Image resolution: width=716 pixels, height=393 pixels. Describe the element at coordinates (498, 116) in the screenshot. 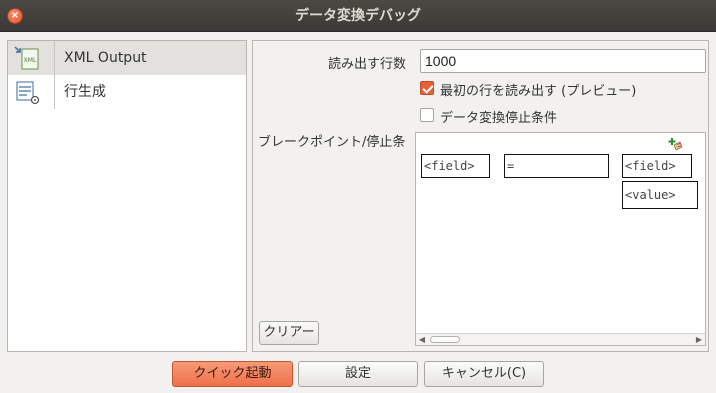

I see `stop-condition-label: データ変換停止条件` at that location.